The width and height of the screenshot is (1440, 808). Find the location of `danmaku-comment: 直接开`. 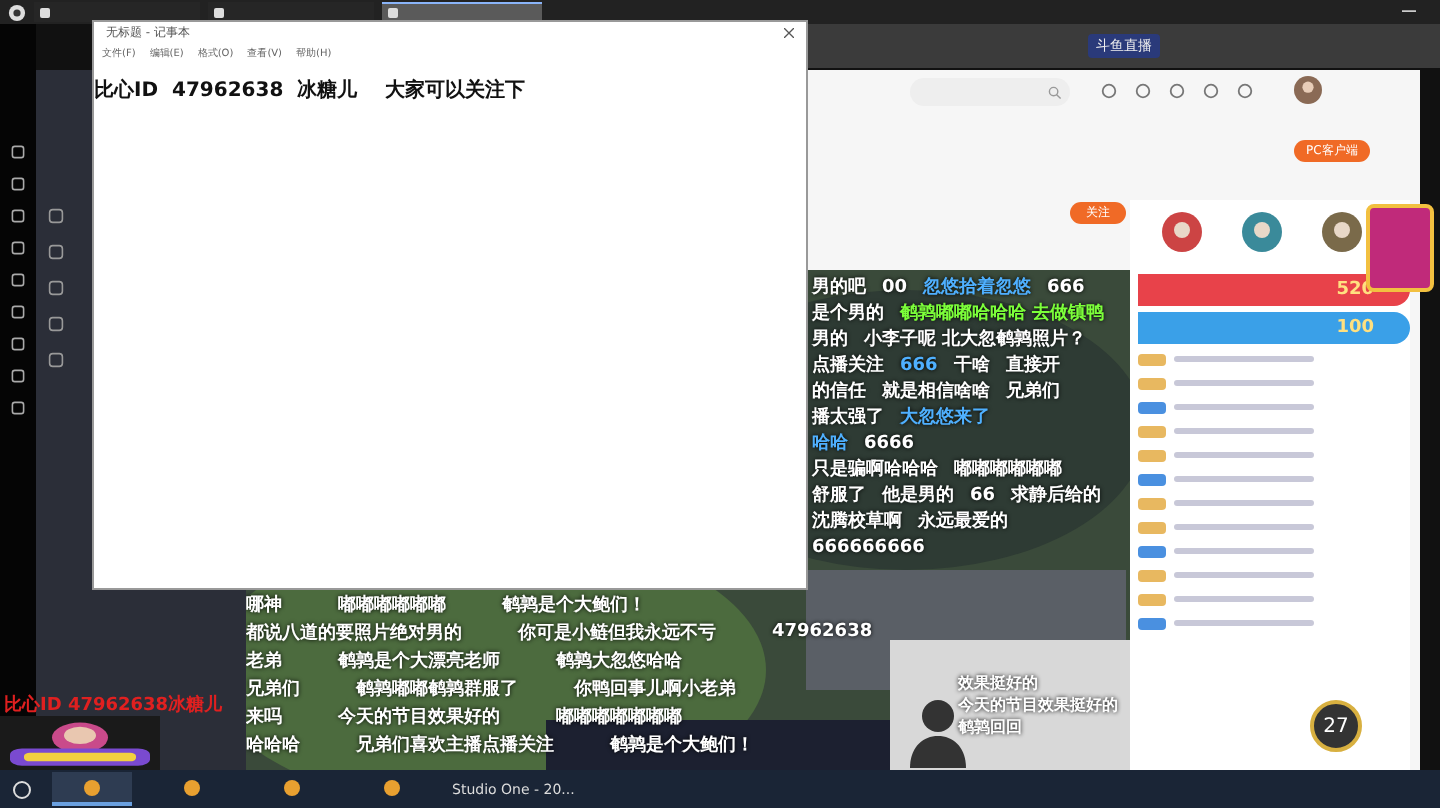

danmaku-comment: 直接开 is located at coordinates (1032, 365).